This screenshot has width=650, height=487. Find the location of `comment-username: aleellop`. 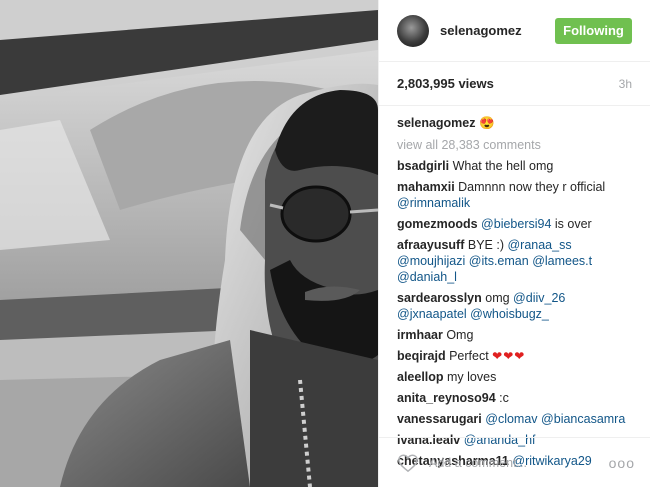

comment-username: aleellop is located at coordinates (420, 377).